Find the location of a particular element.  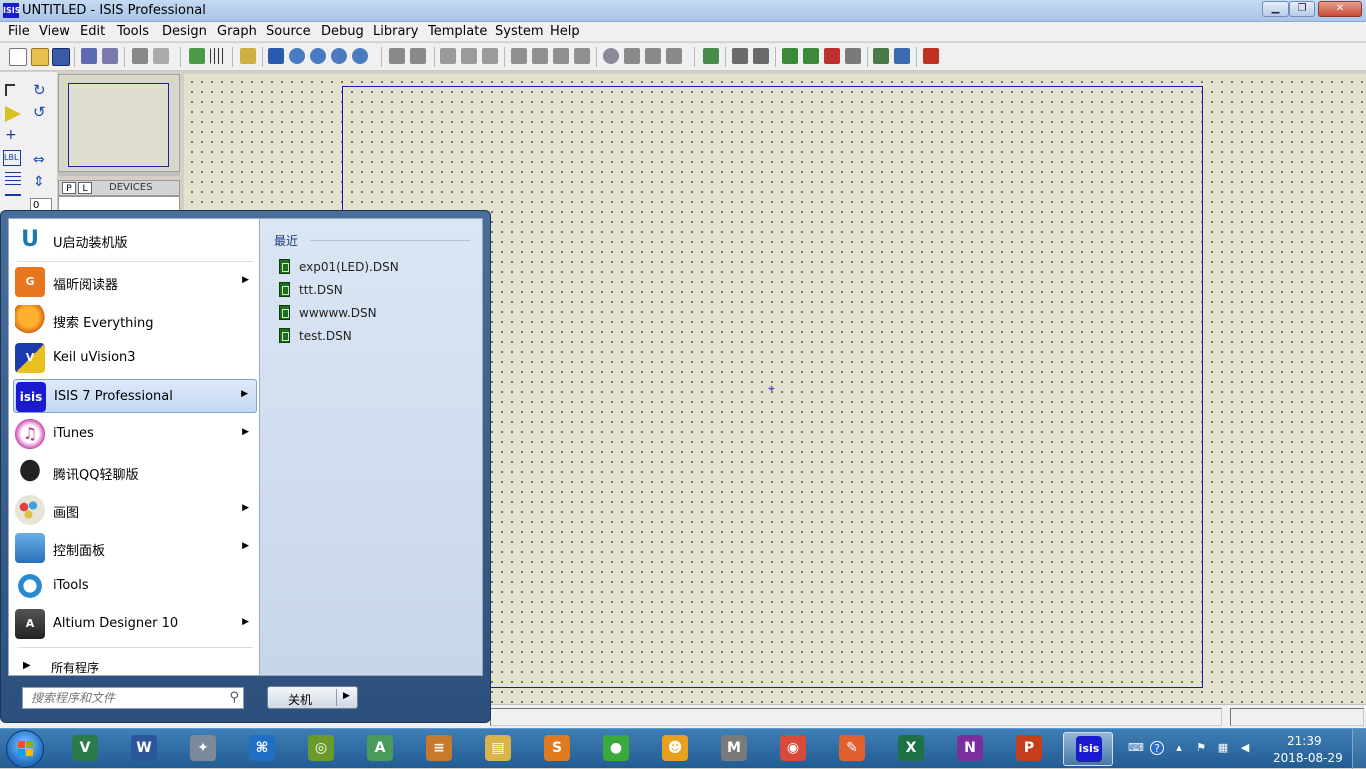

pick-devices-button: P is located at coordinates (69, 188).